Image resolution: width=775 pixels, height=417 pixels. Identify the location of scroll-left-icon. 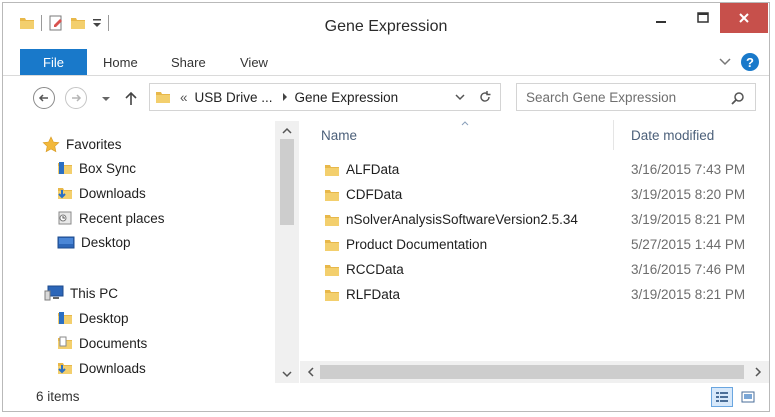
(310, 372).